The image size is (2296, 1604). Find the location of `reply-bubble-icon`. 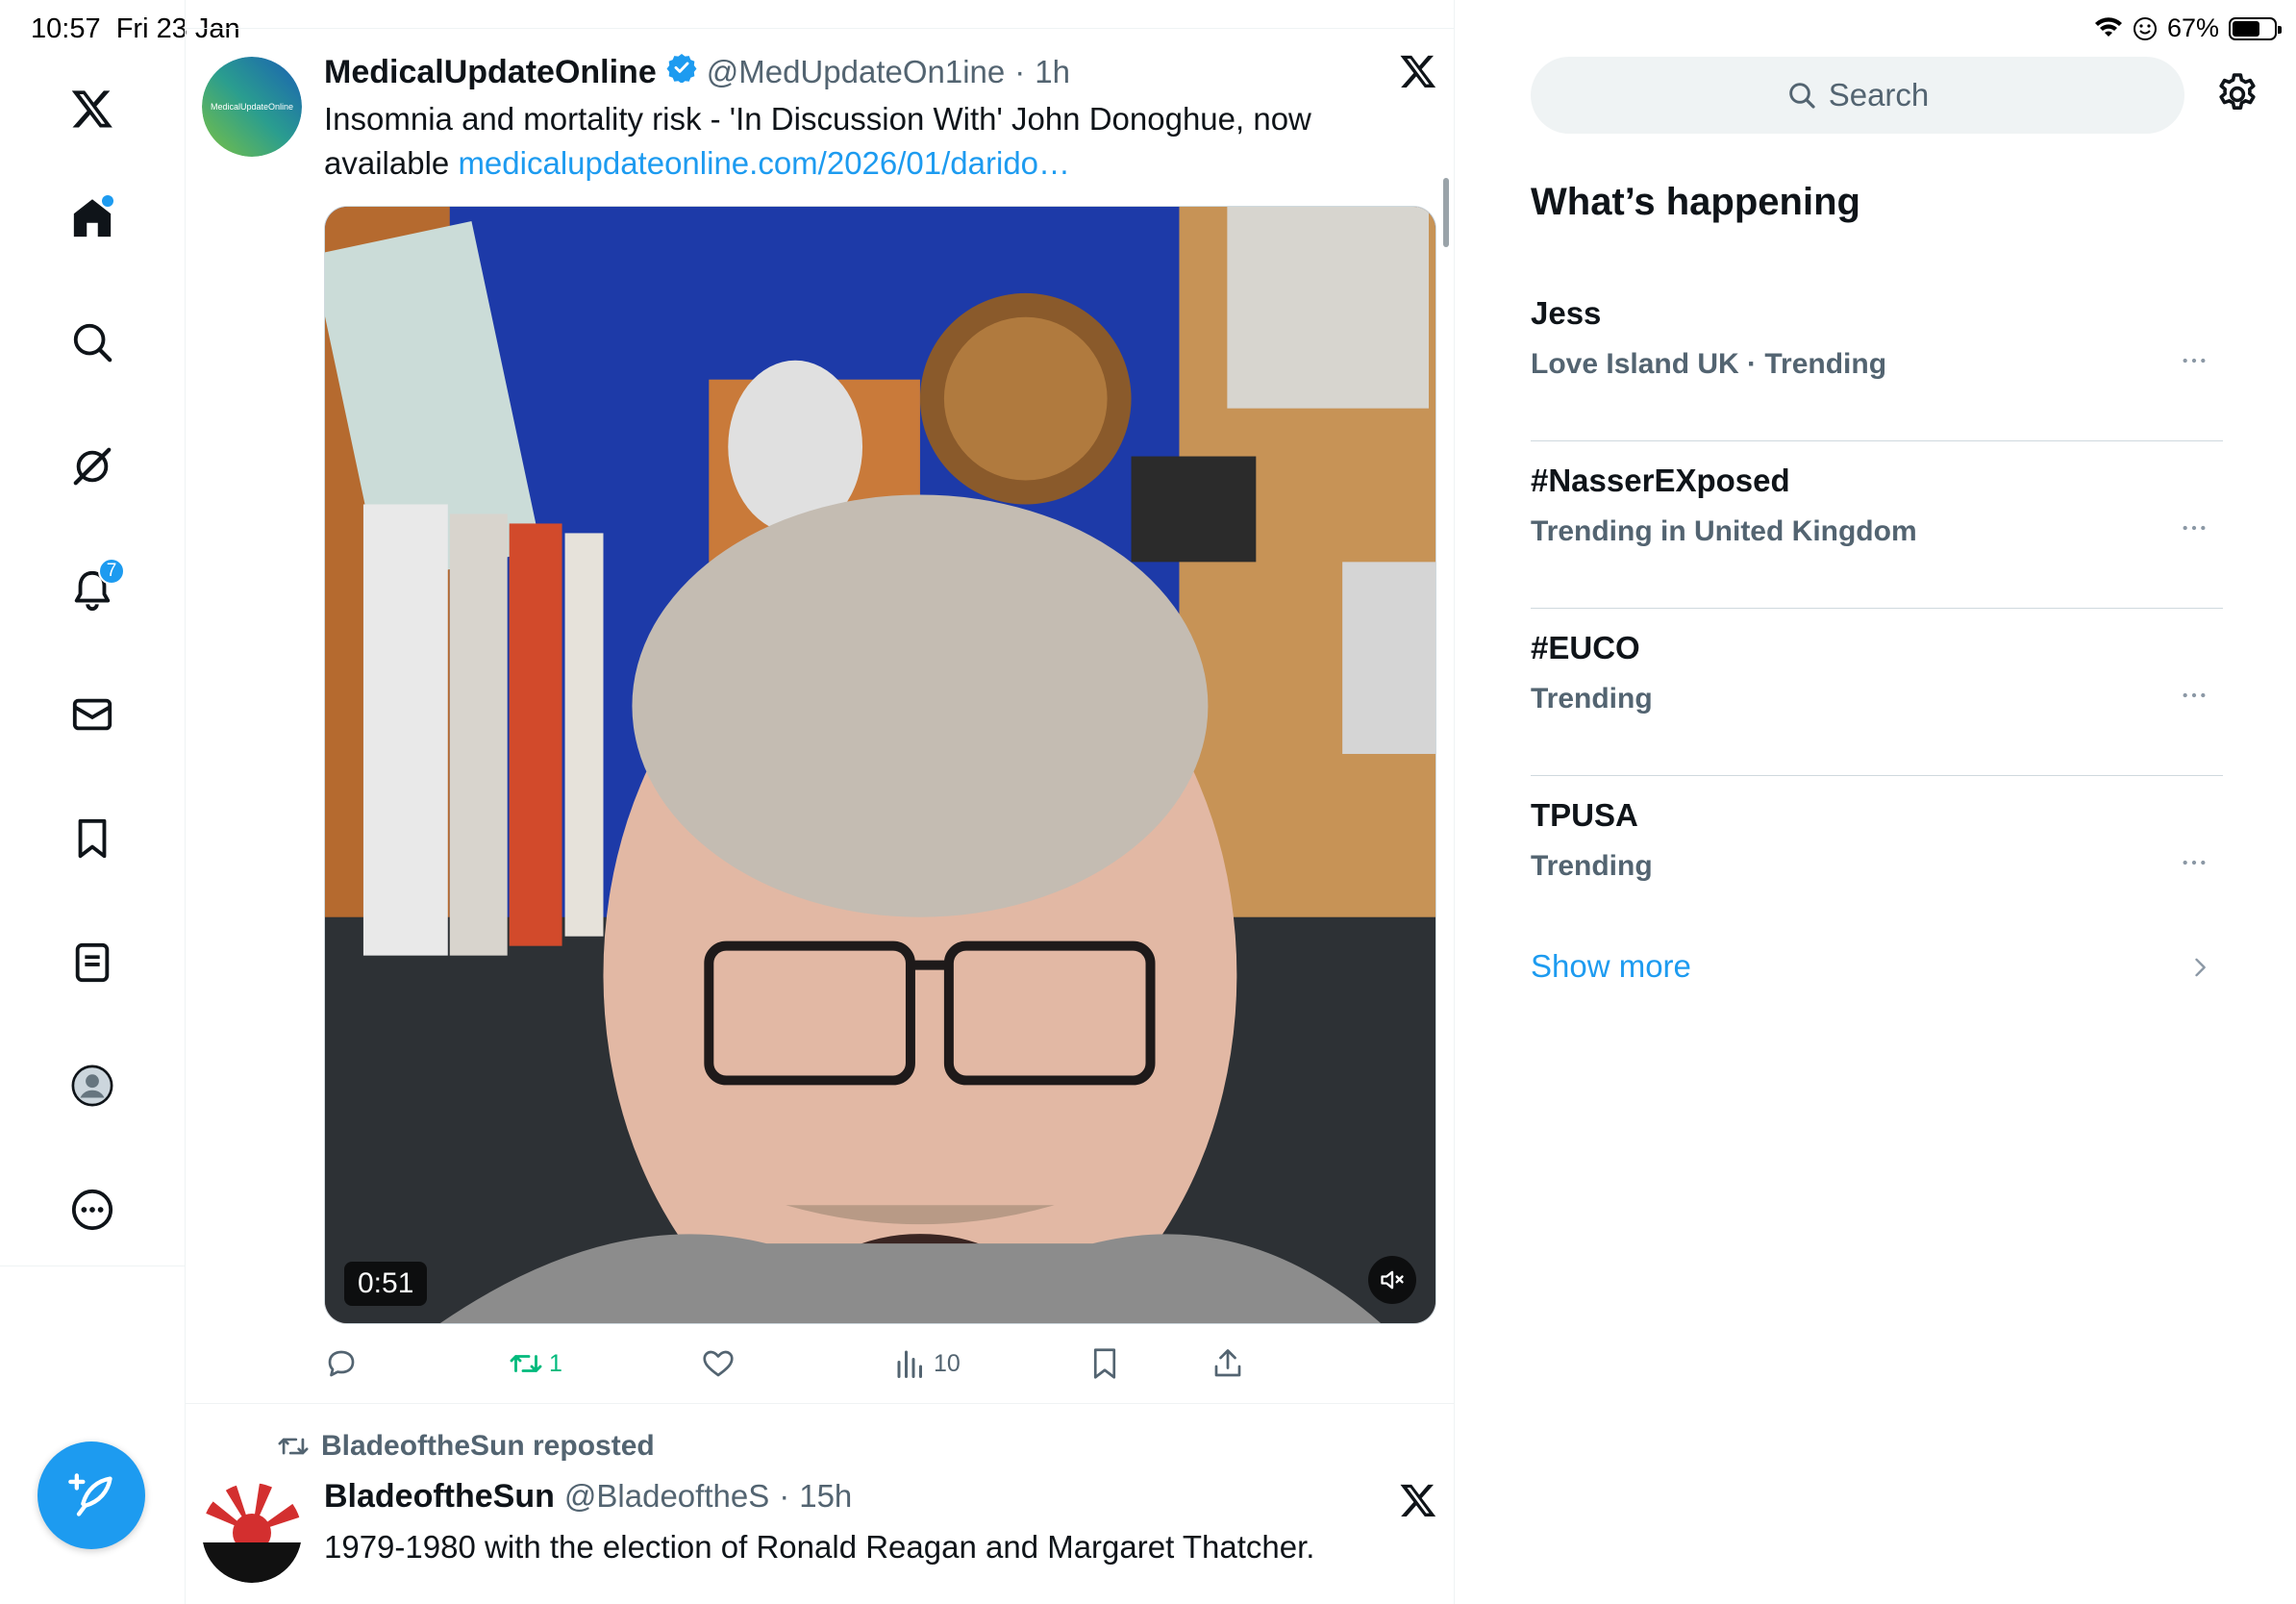

reply-bubble-icon is located at coordinates (341, 1363).